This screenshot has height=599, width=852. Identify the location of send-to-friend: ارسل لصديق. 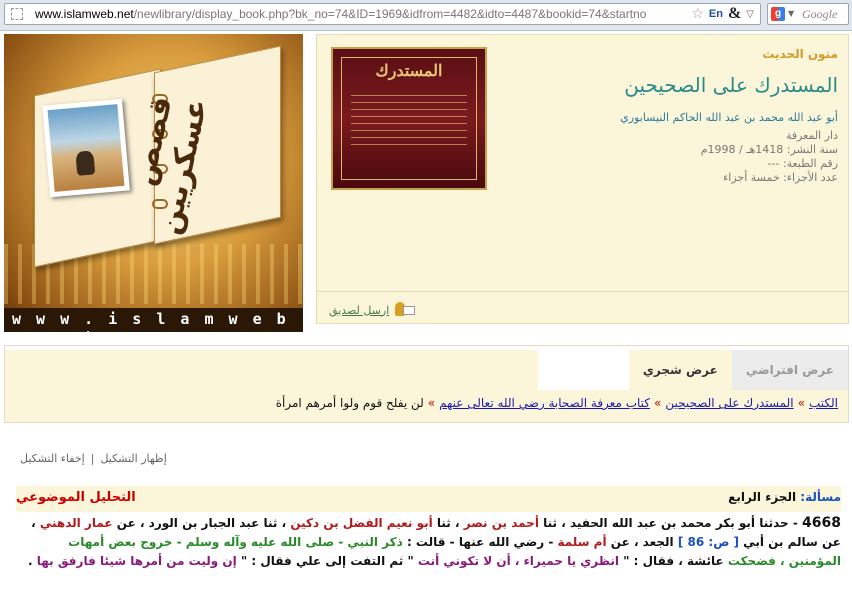
(372, 310).